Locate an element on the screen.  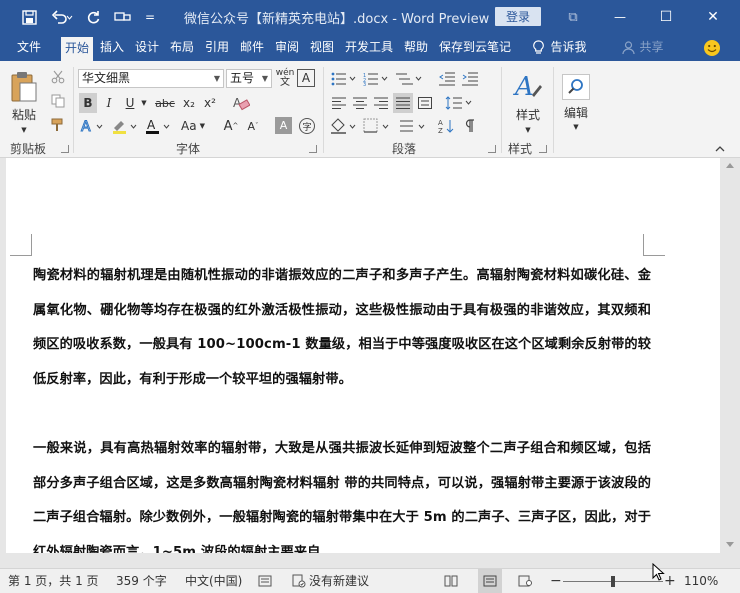
print-layout-button is located at coordinates (490, 581).